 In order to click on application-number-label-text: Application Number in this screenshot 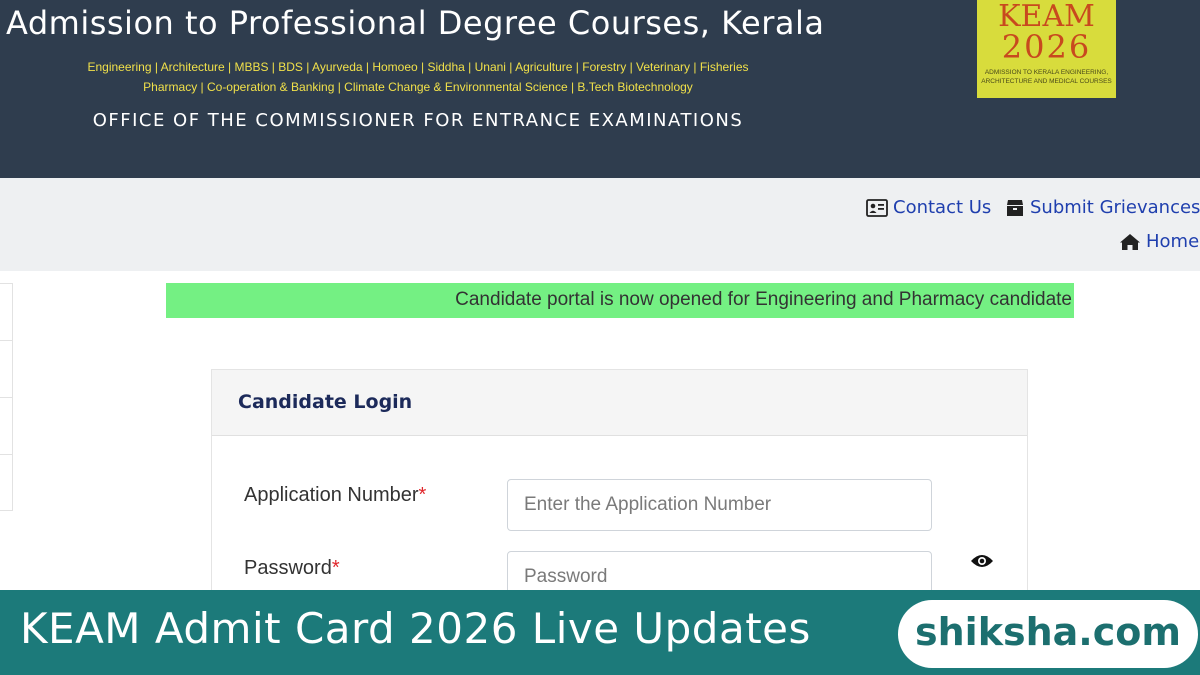, I will do `click(331, 495)`.